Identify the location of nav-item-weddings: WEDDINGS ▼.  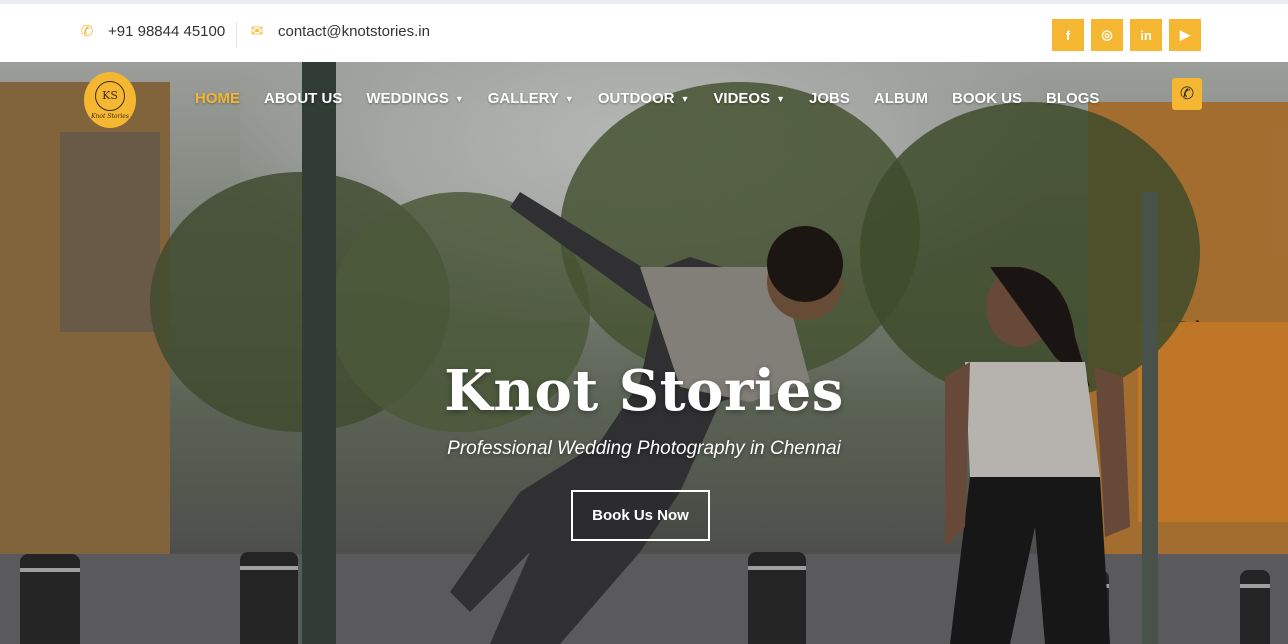
(414, 98).